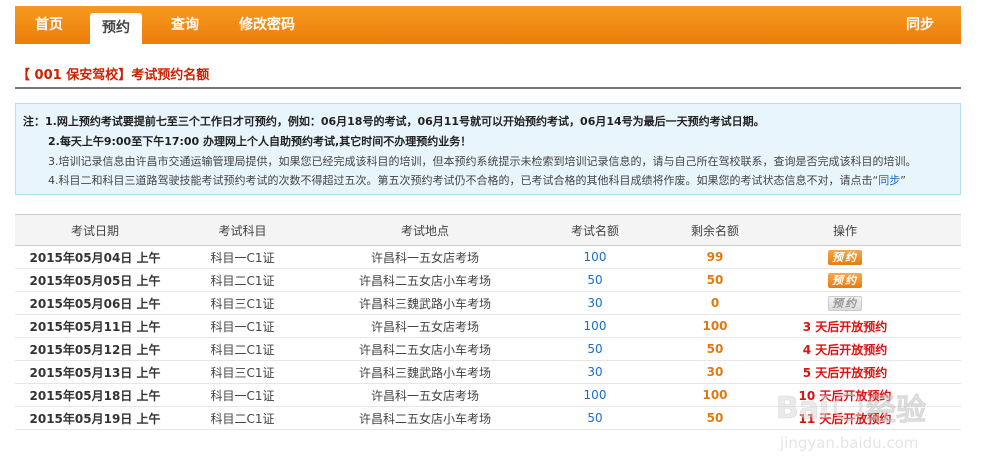 Image resolution: width=1000 pixels, height=463 pixels. I want to click on nav-query: 查询, so click(185, 25).